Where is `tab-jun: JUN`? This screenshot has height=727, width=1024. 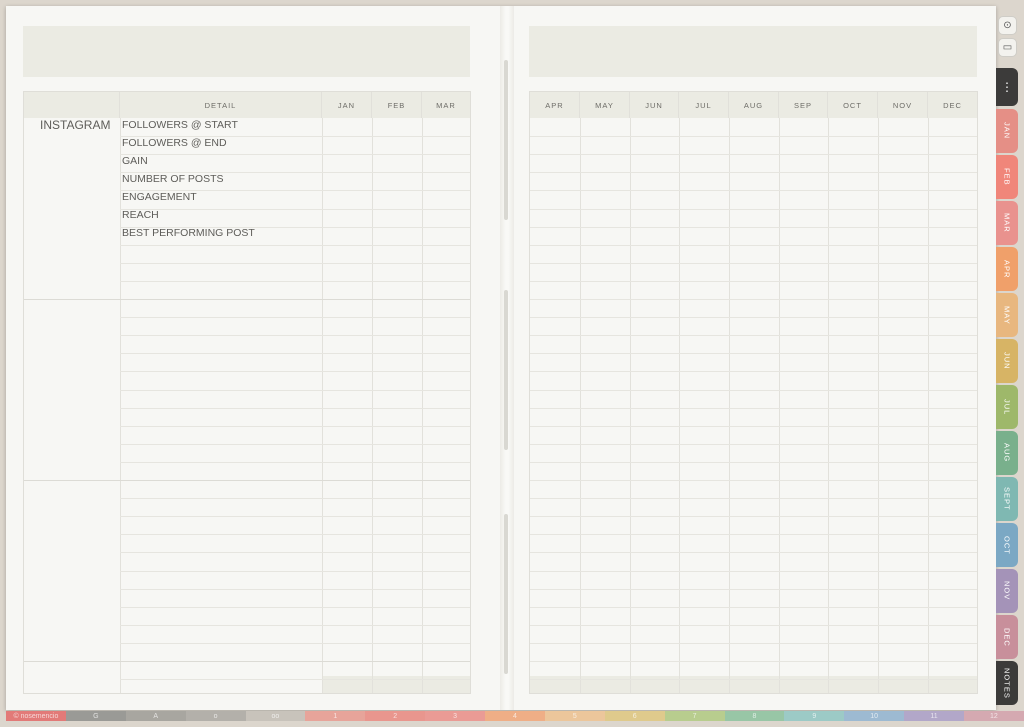 tab-jun: JUN is located at coordinates (1007, 361).